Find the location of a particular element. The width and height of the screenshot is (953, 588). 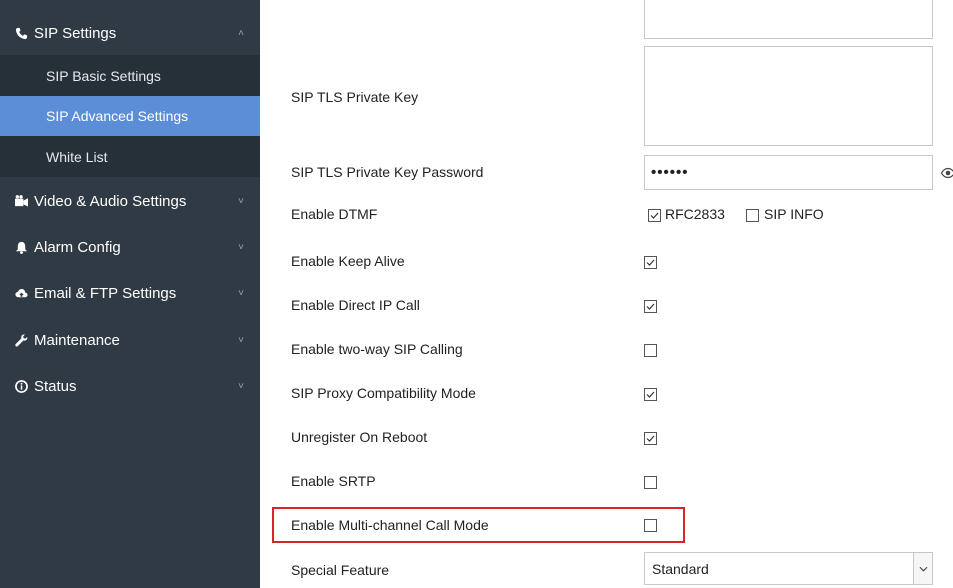

eye-icon is located at coordinates (946, 174).